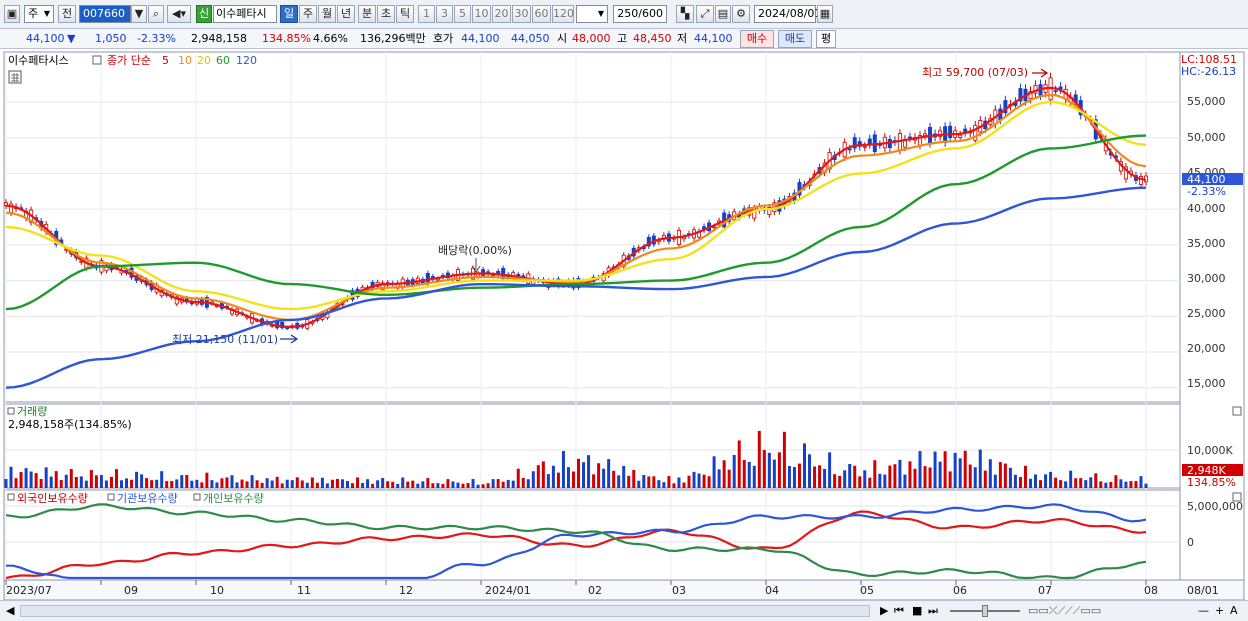  I want to click on open-price: 48,000, so click(591, 38).